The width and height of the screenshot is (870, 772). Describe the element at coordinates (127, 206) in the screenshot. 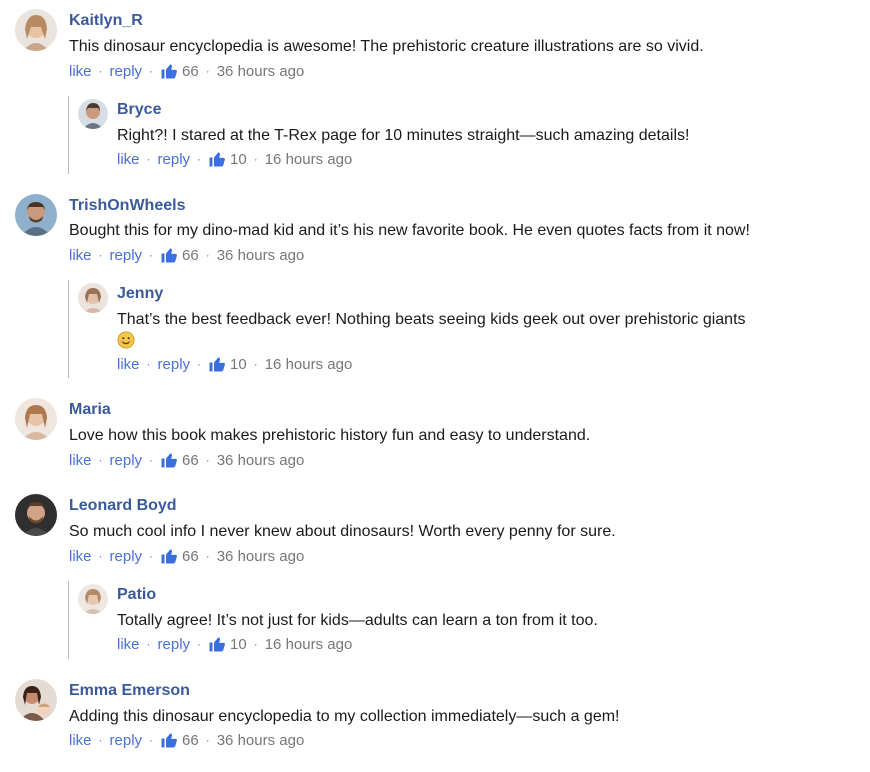

I see `comment-author: TrishOnWheels` at that location.